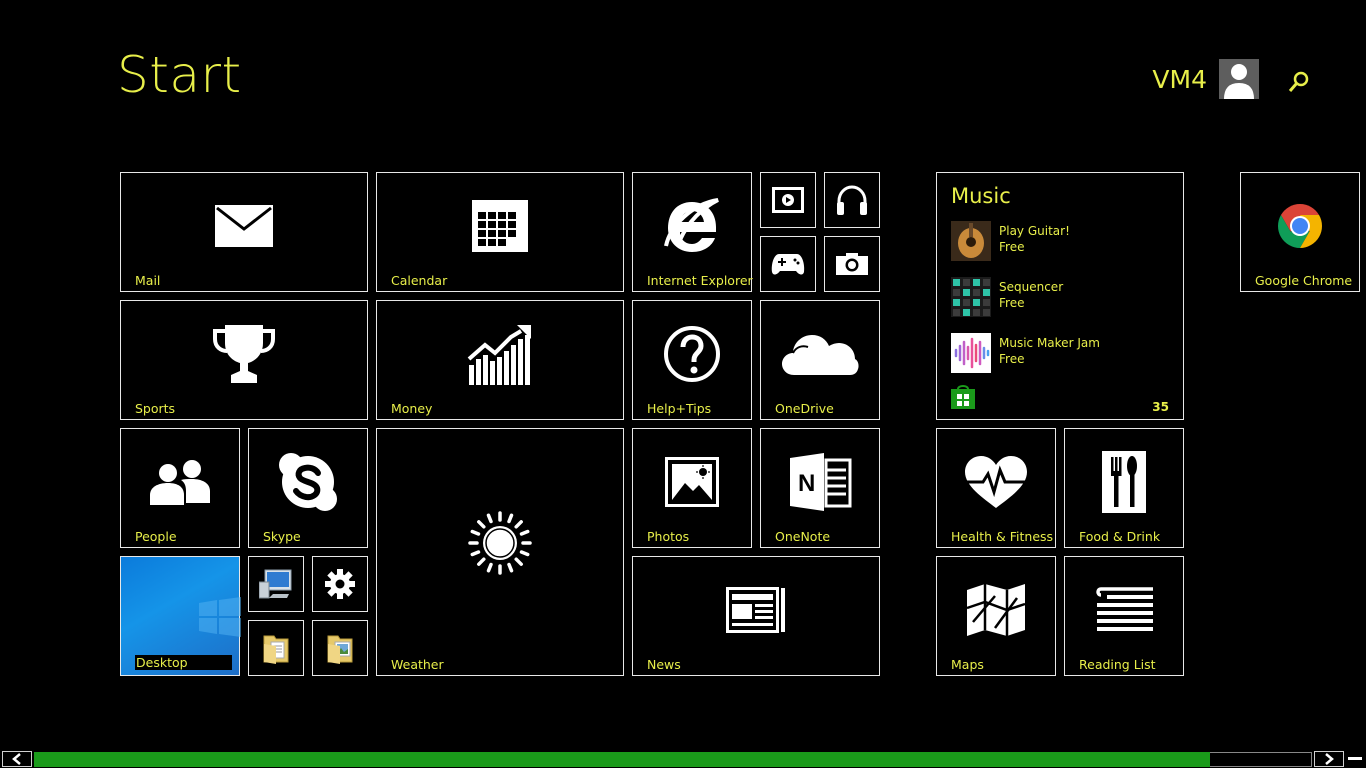  What do you see at coordinates (806, 483) in the screenshot?
I see `svg-text: N` at bounding box center [806, 483].